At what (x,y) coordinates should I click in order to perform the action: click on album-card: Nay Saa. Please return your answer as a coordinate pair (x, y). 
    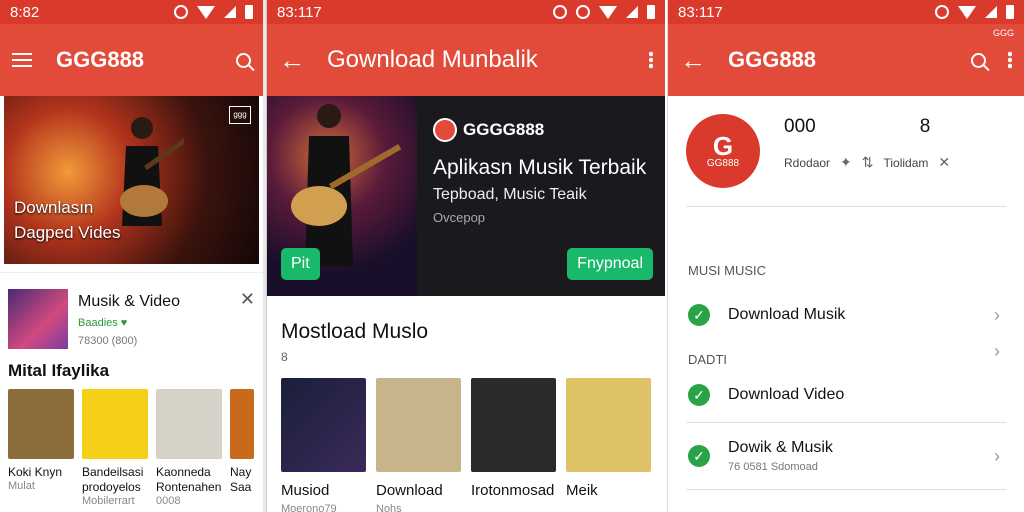
    Looking at the image, I should click on (242, 448).